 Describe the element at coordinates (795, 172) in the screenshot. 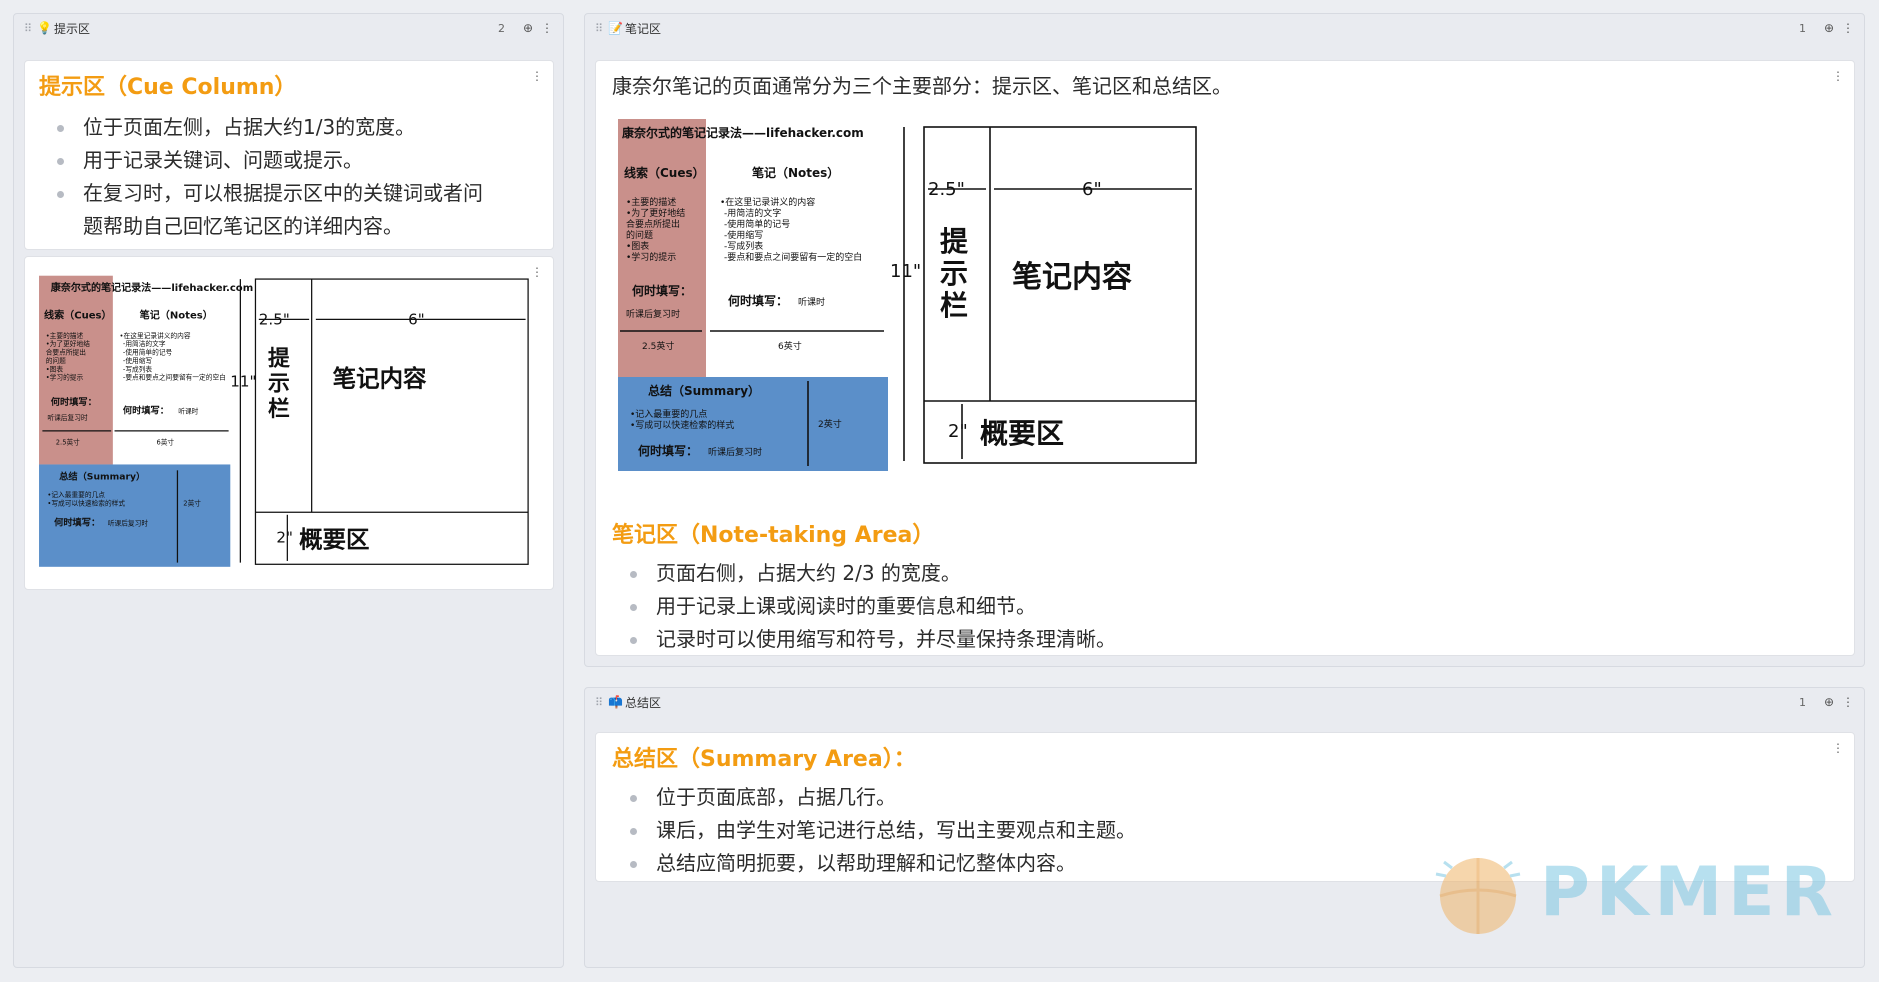

I see `diagram-notes-label: 笔记（Notes）` at that location.